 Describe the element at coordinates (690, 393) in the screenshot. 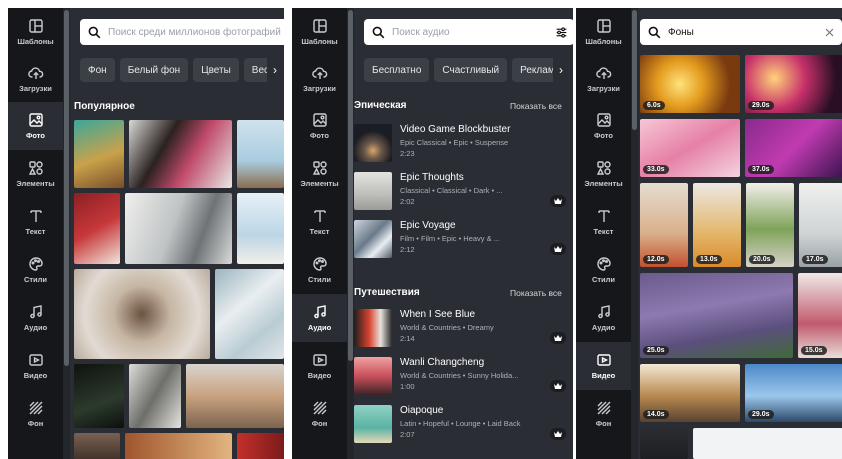

I see `video-thumbnail: 14.0s` at that location.